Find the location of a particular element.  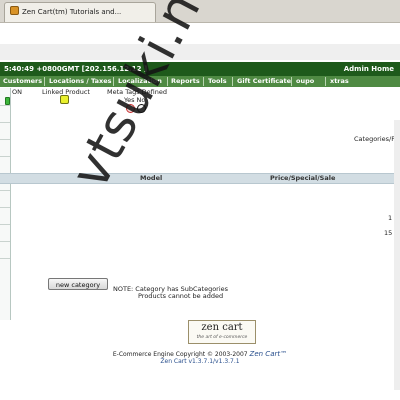

new-category-button: new category is located at coordinates (78, 284).